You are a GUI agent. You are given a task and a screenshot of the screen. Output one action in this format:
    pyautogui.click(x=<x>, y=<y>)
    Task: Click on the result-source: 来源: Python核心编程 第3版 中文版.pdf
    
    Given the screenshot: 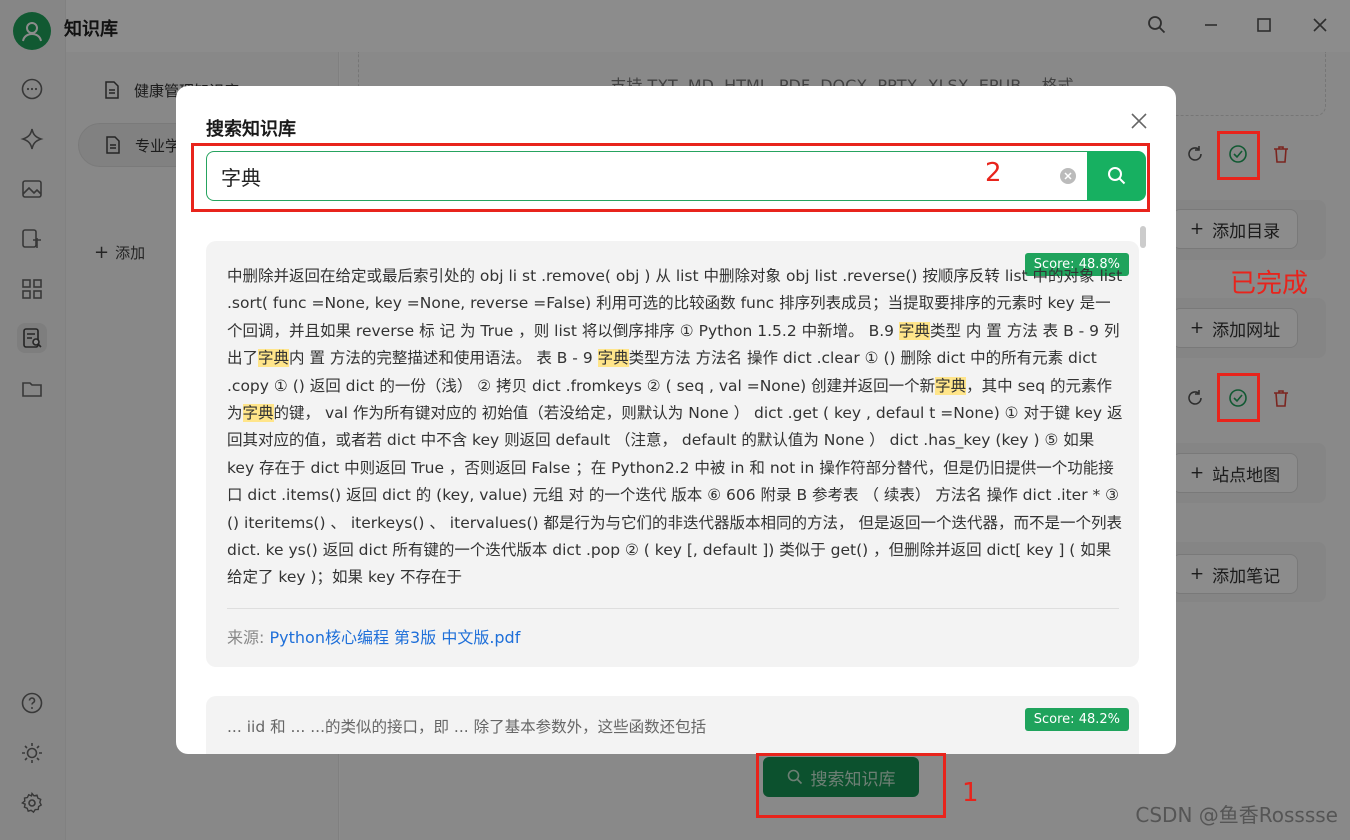 What is the action you would take?
    pyautogui.click(x=373, y=636)
    